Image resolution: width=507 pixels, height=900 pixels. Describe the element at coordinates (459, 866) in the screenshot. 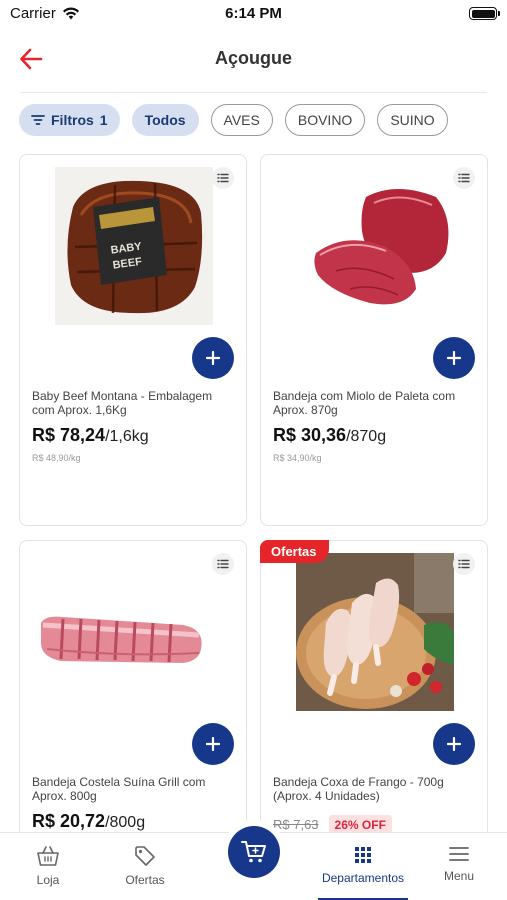

I see `nav-menu: Menu` at that location.